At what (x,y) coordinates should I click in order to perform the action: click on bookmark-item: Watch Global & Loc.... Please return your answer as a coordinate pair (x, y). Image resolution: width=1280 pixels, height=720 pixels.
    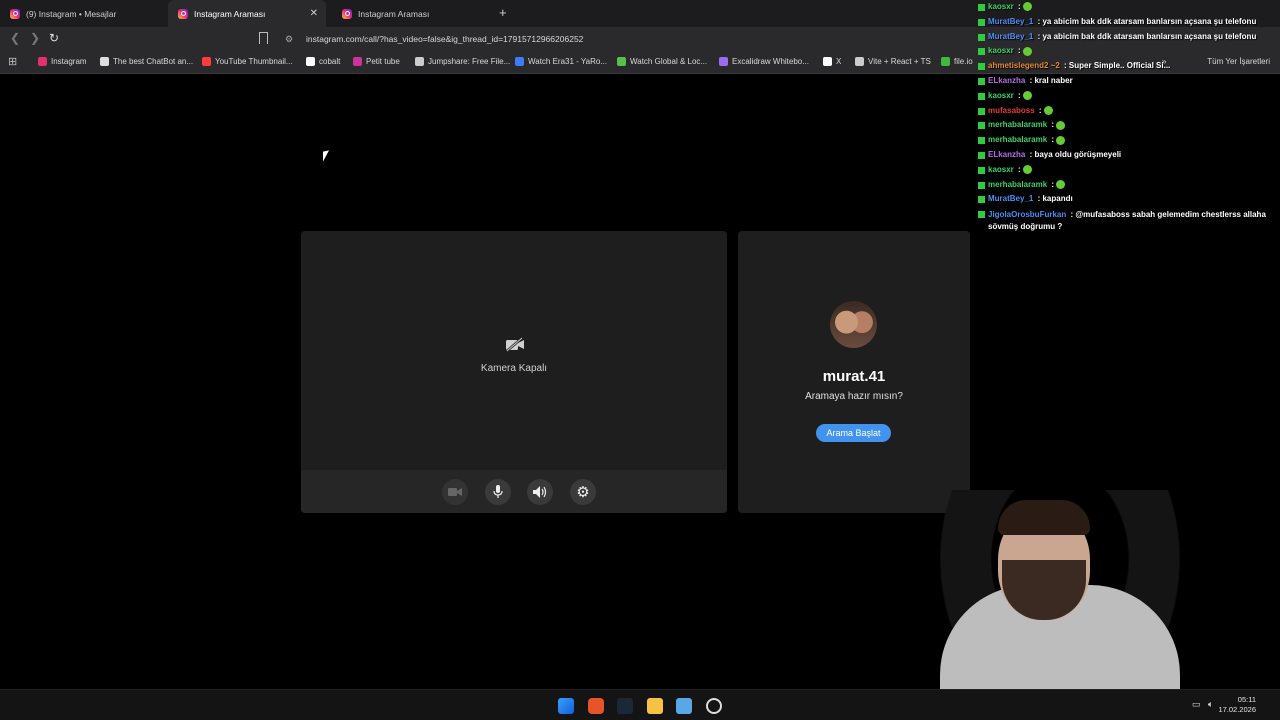
    Looking at the image, I should click on (662, 61).